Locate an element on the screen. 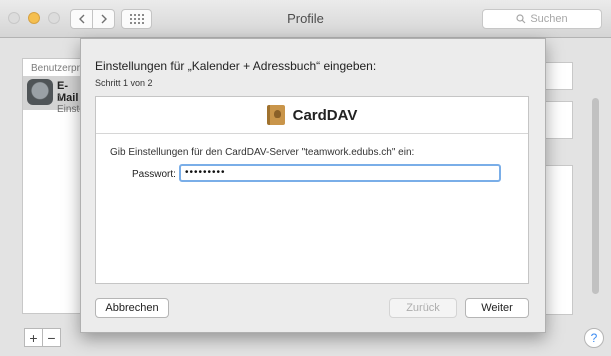  chevron-right-icon is located at coordinates (104, 19).